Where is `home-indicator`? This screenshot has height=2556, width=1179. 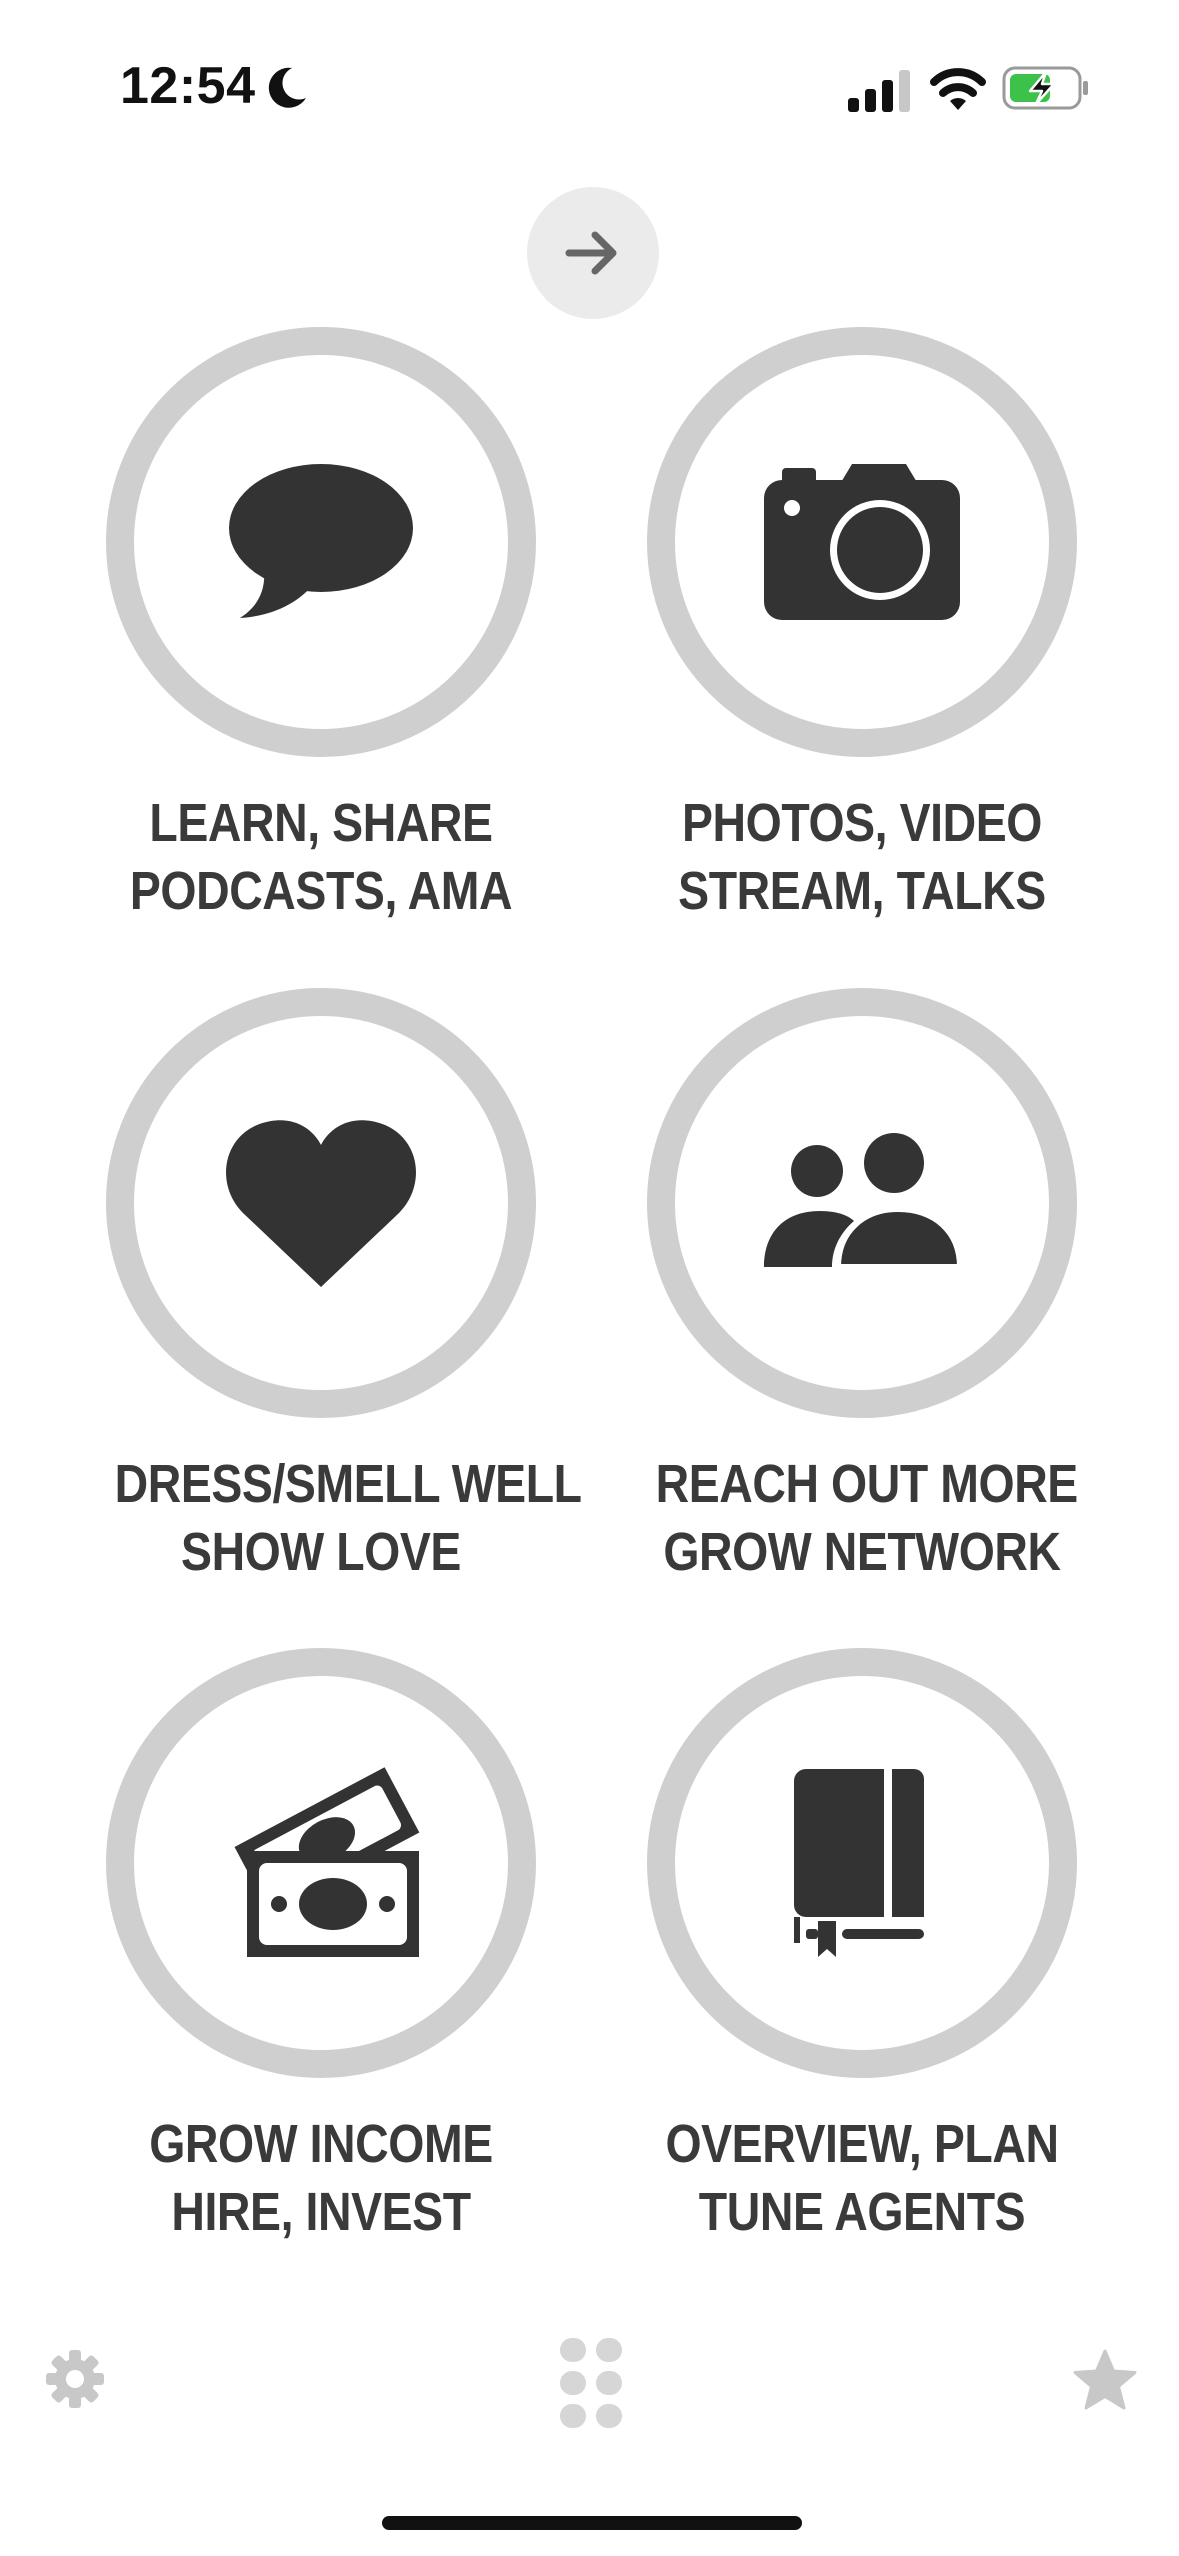 home-indicator is located at coordinates (592, 2523).